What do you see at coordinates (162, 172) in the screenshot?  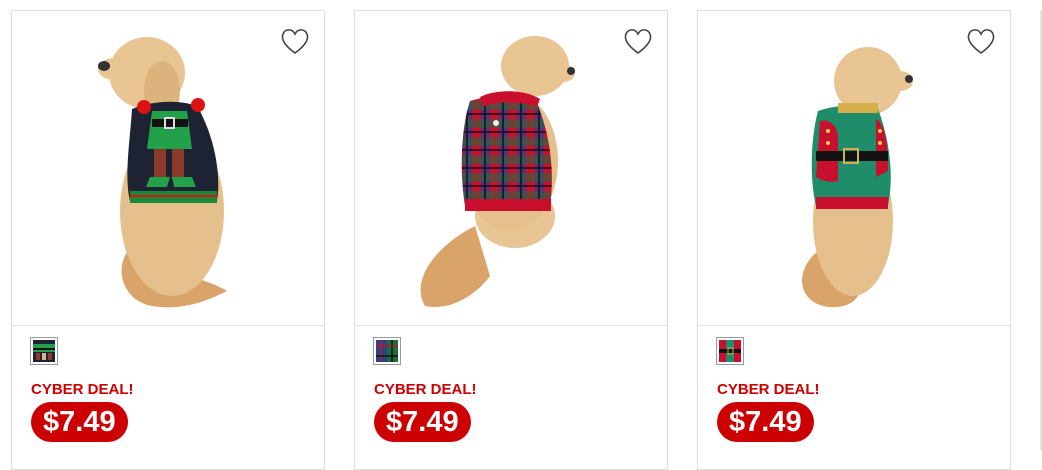 I see `dog-elf-sweater-image` at bounding box center [162, 172].